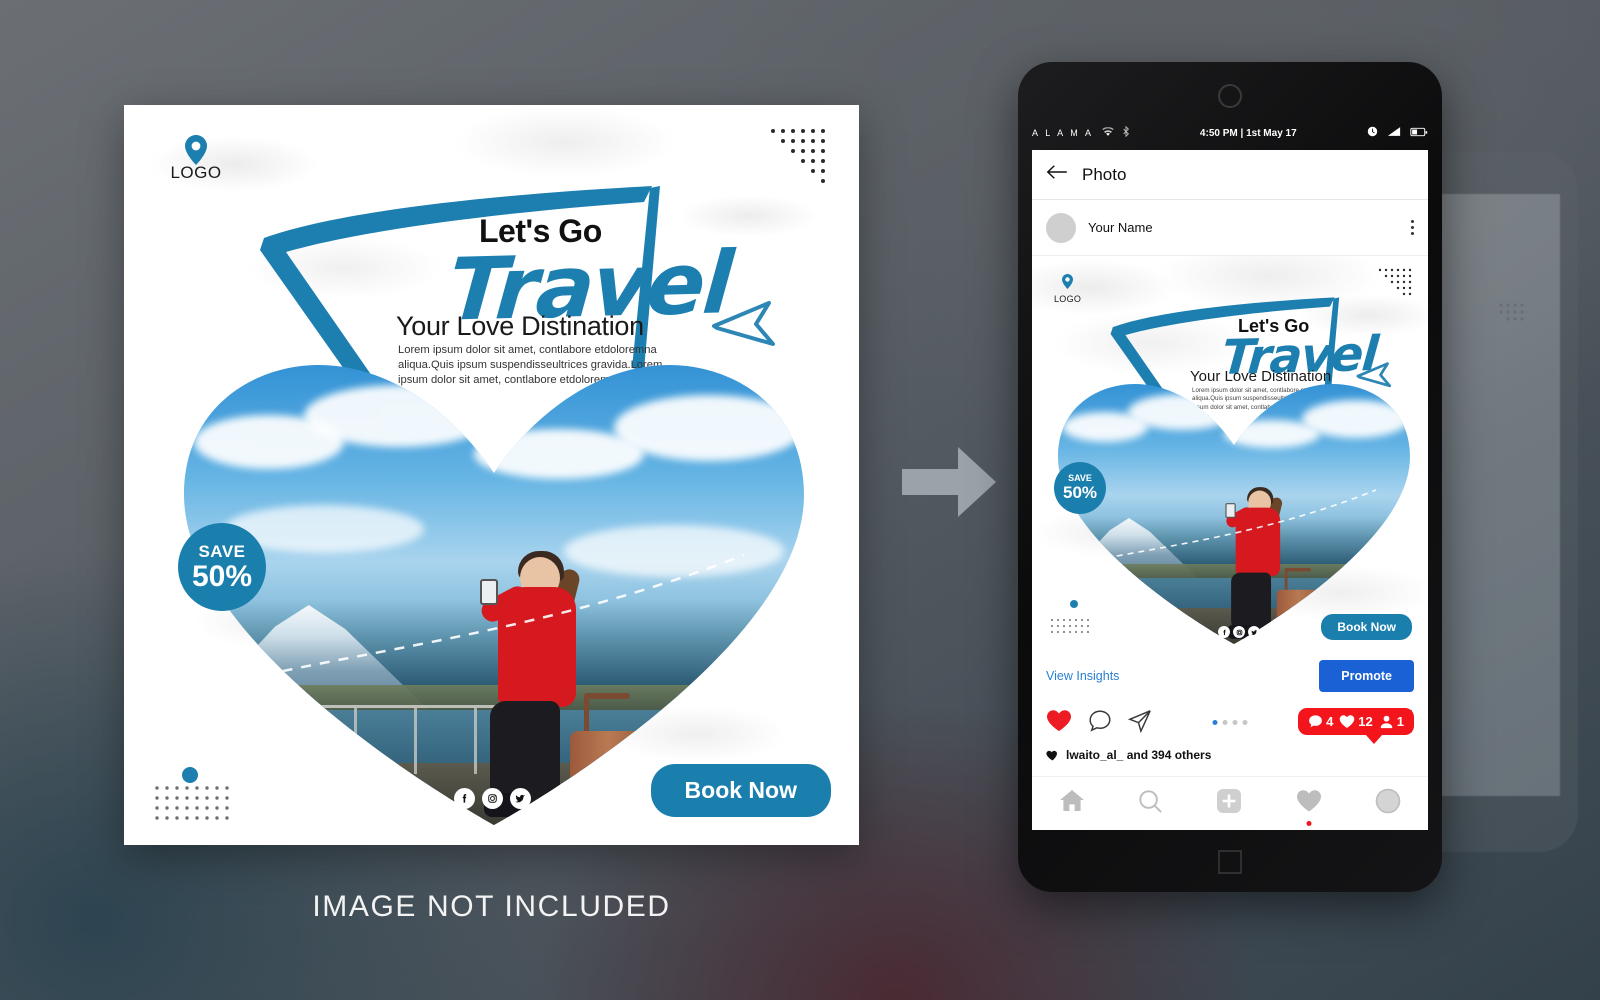  I want to click on notification-badge: 4 12 1, so click(1356, 726).